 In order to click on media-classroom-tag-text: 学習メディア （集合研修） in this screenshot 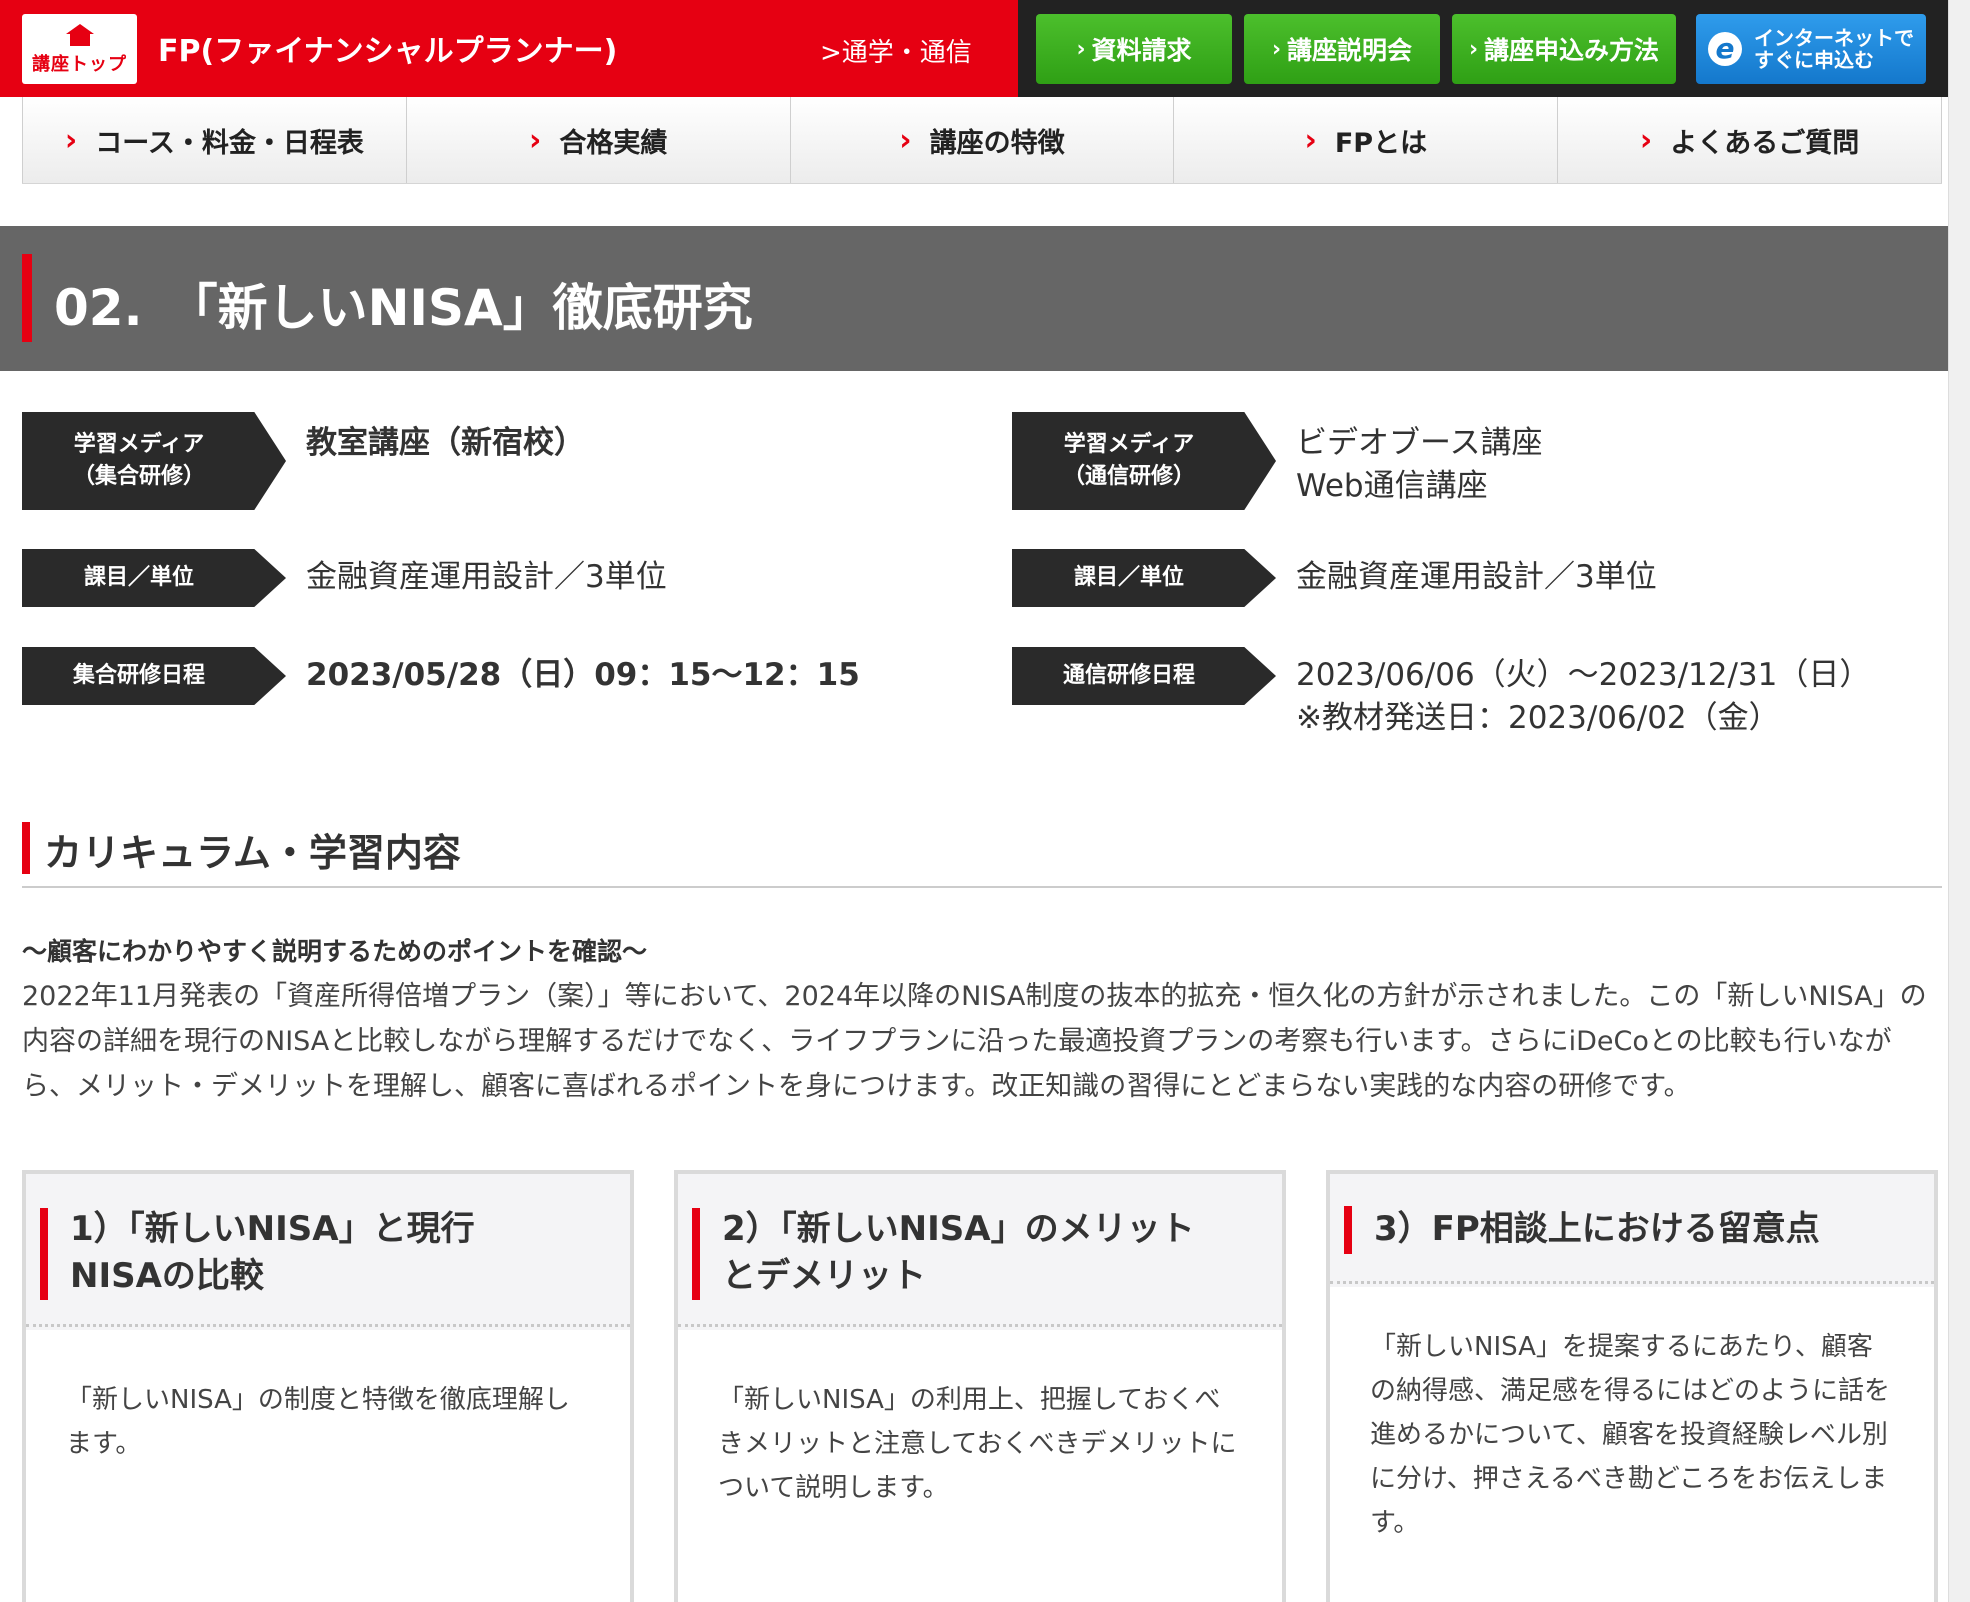, I will do `click(139, 461)`.